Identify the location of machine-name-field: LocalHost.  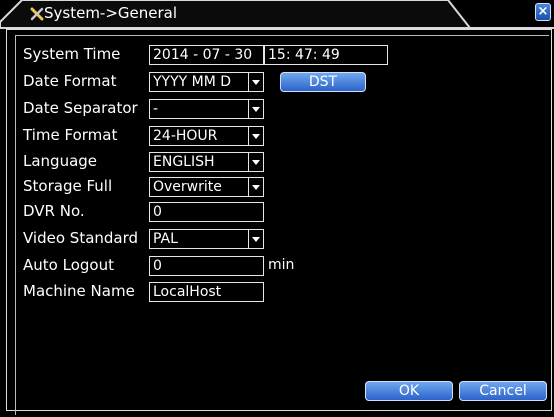
(206, 292).